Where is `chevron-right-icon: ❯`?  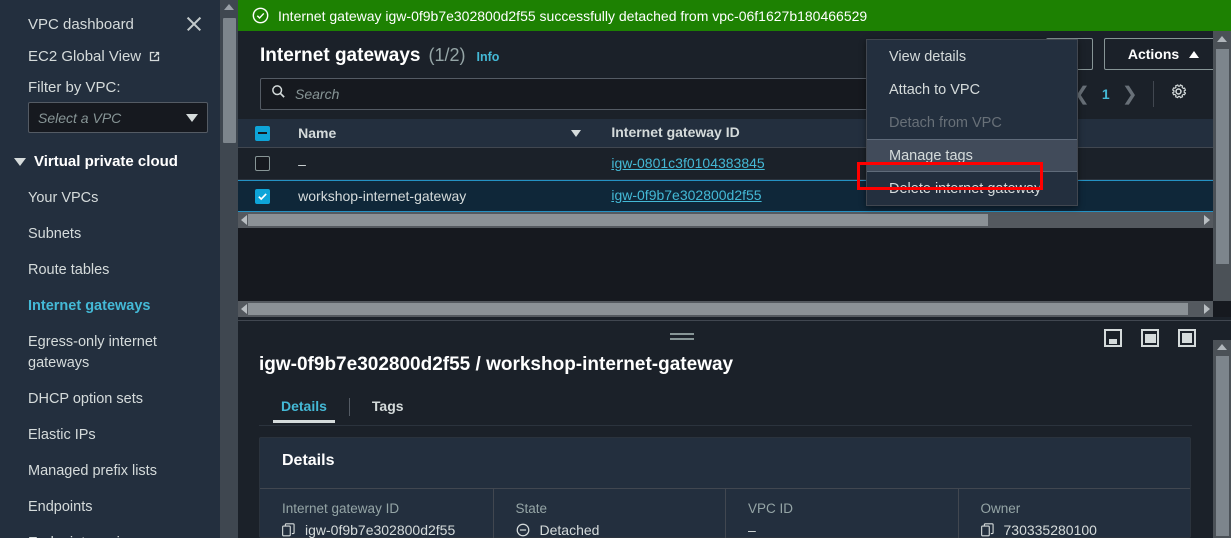
chevron-right-icon: ❯ is located at coordinates (1130, 94).